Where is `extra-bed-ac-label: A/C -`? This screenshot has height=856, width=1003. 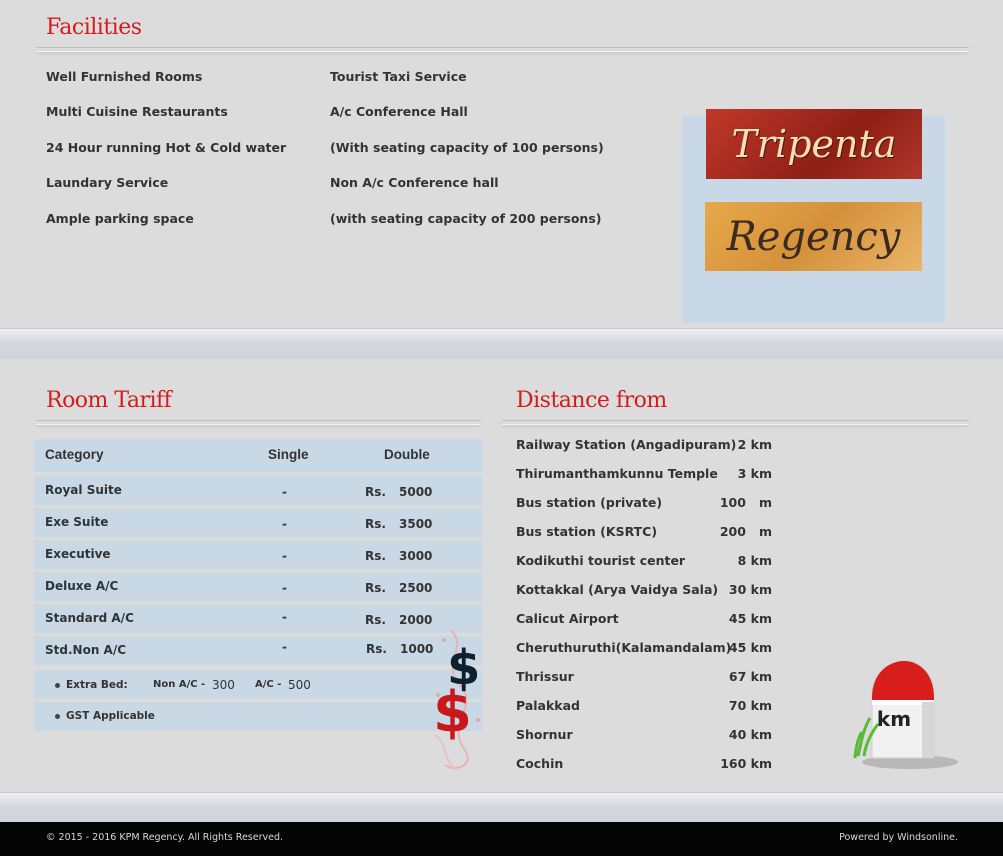 extra-bed-ac-label: A/C - is located at coordinates (268, 684).